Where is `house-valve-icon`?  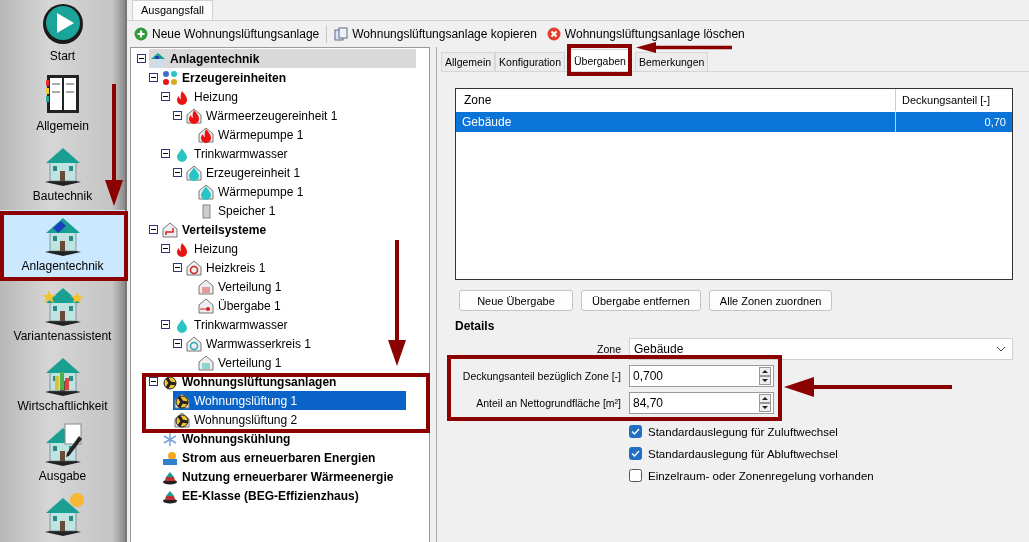
house-valve-icon is located at coordinates (206, 305).